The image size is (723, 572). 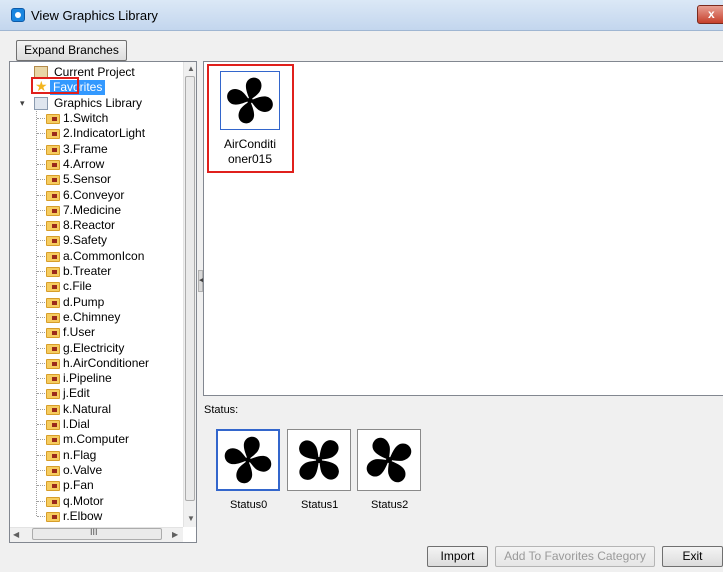 What do you see at coordinates (87, 409) in the screenshot?
I see `tree-item-label: k.Natural` at bounding box center [87, 409].